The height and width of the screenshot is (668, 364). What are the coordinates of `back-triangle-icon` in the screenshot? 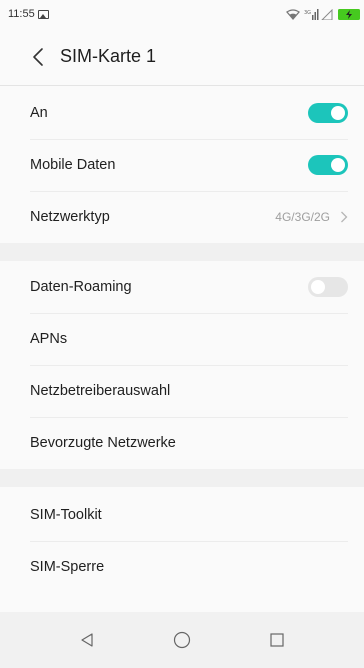 It's located at (87, 640).